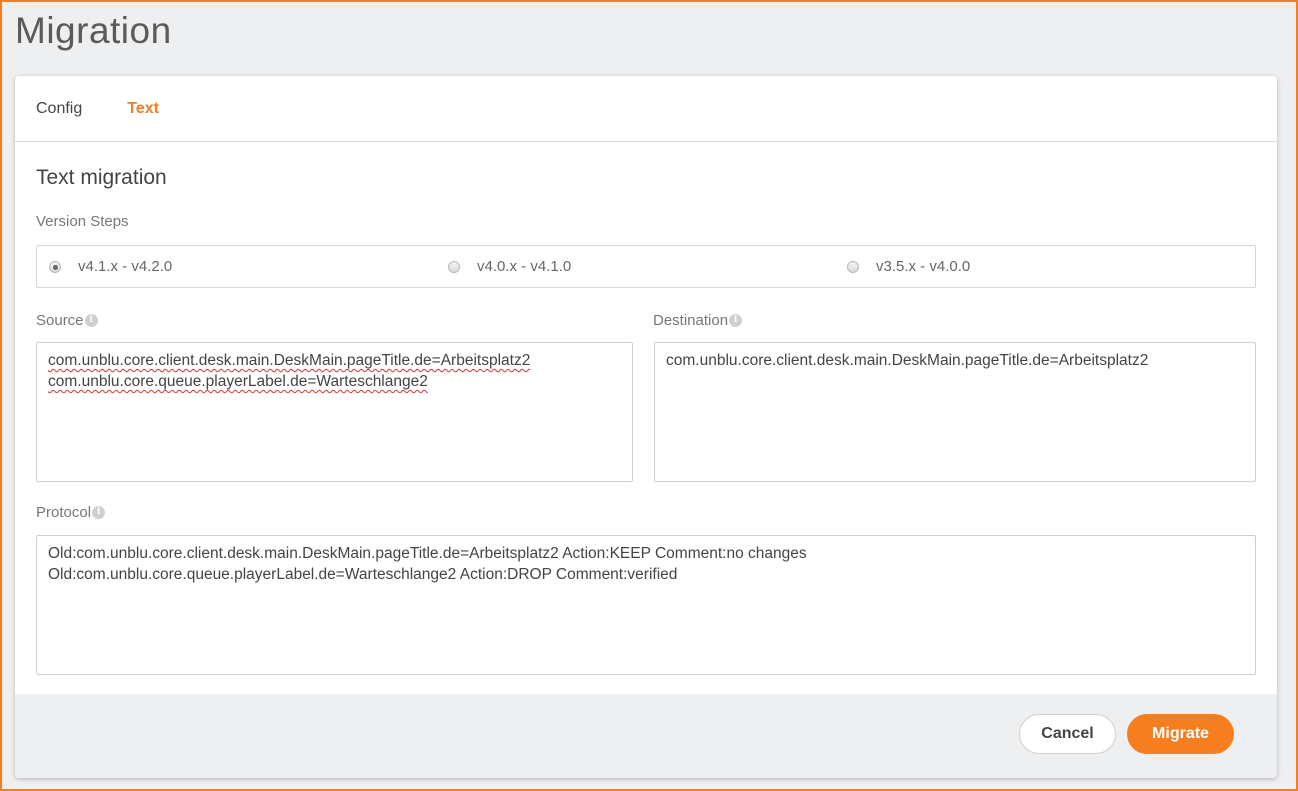 This screenshot has width=1298, height=791. Describe the element at coordinates (101, 177) in the screenshot. I see `section-title: Text migration` at that location.